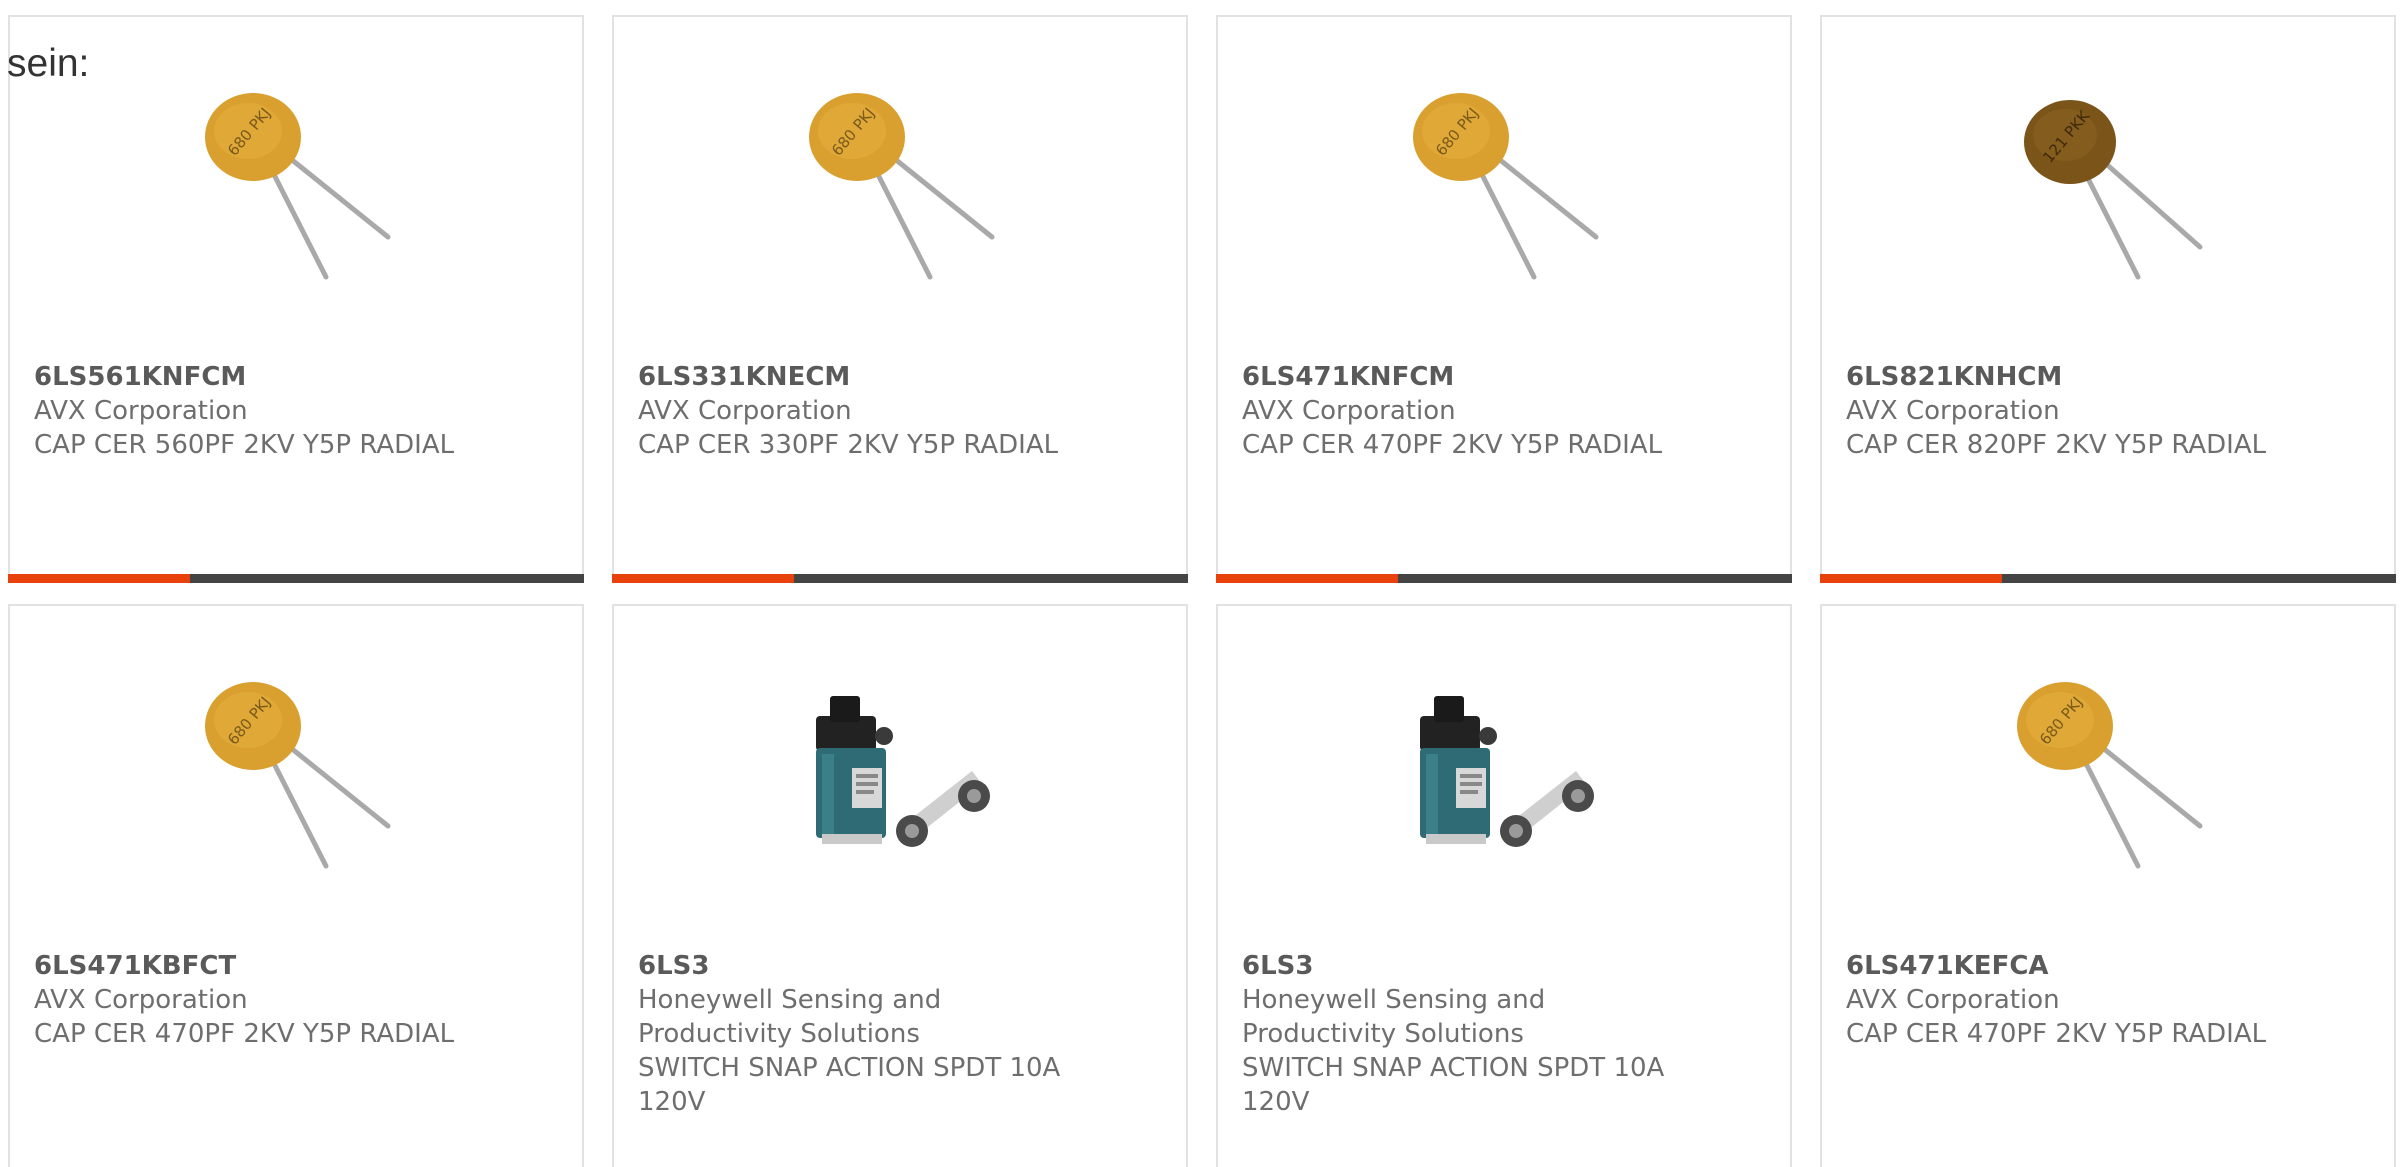 This screenshot has width=2400, height=1167. What do you see at coordinates (274, 966) in the screenshot?
I see `part-number-link: 6LS471KBFCT` at bounding box center [274, 966].